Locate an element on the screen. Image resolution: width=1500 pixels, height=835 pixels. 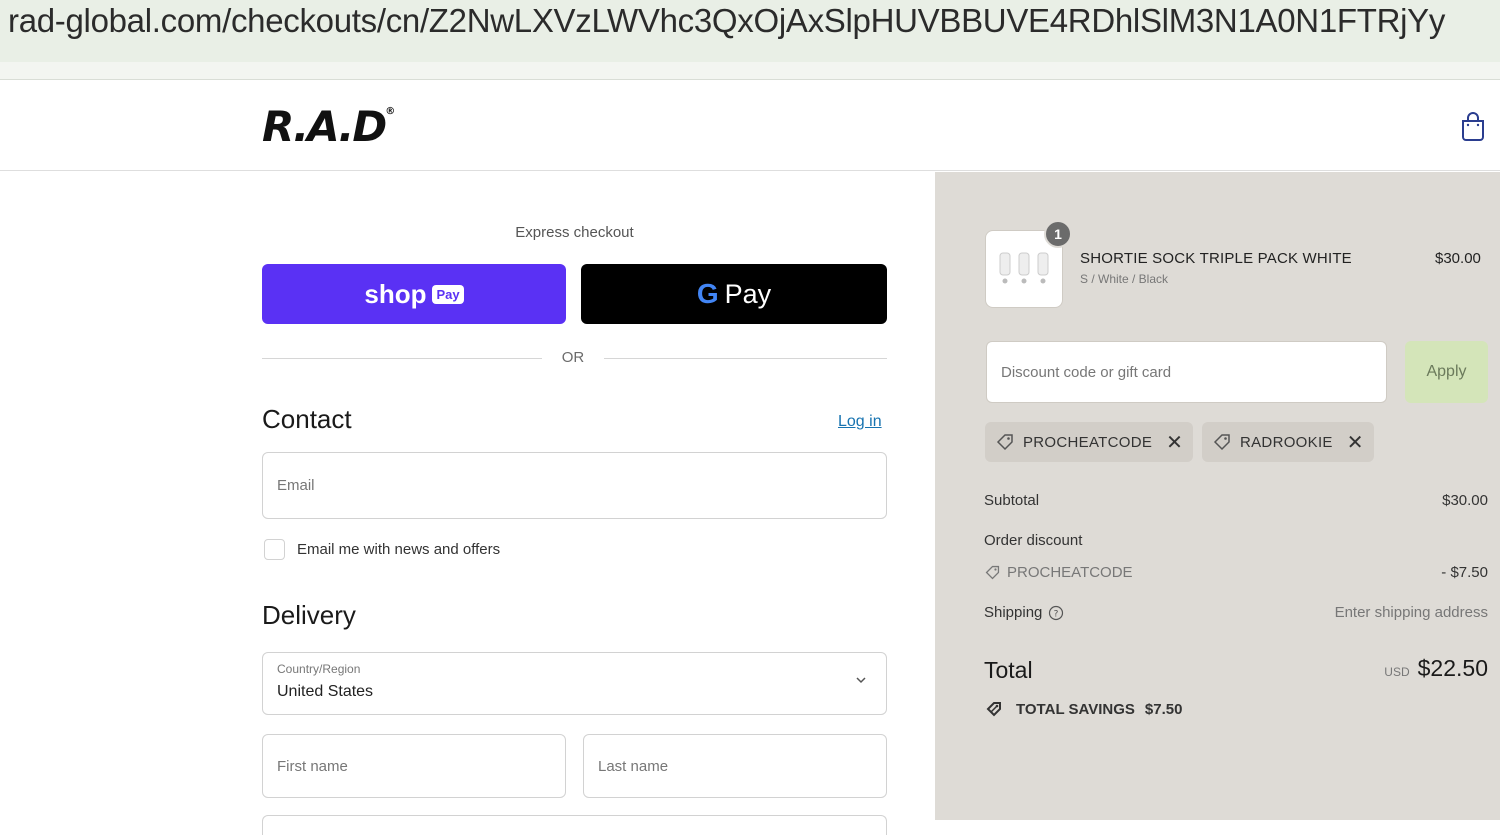
chevron-down-icon is located at coordinates (861, 680).